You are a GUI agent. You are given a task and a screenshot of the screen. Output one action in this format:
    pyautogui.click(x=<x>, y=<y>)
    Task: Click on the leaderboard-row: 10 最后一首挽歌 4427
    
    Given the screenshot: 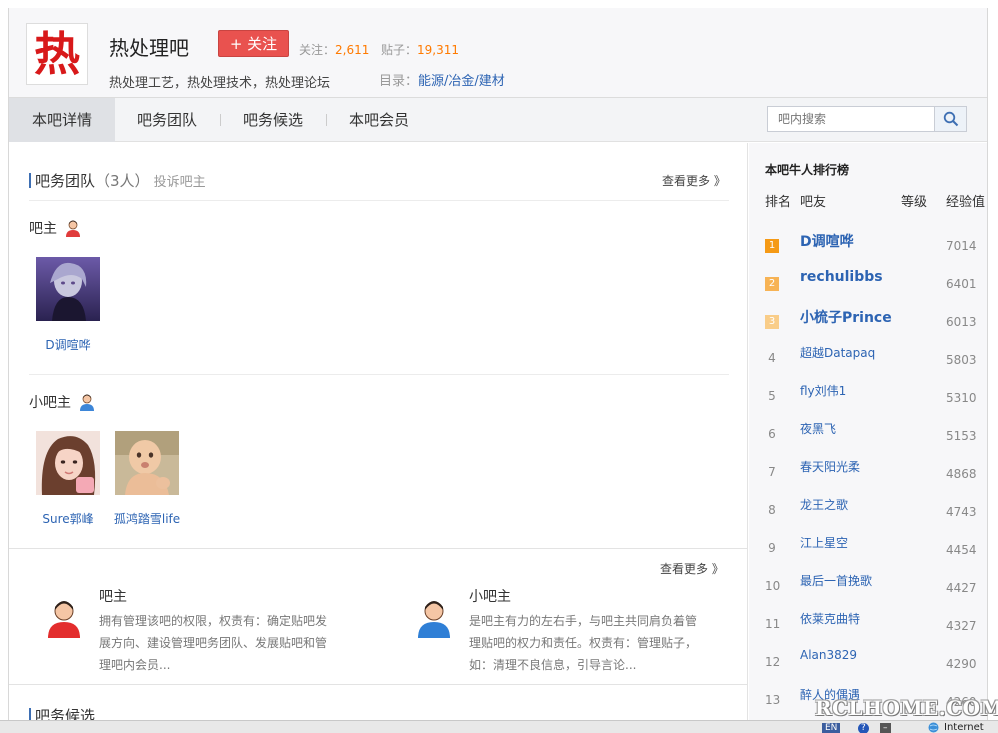 What is the action you would take?
    pyautogui.click(x=868, y=584)
    